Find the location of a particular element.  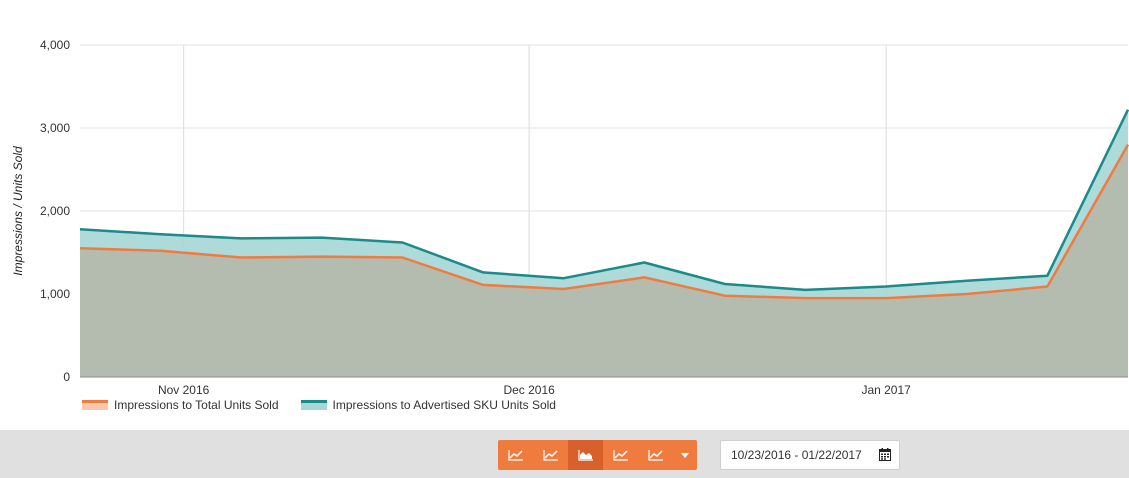

date-range-input: 10/23/2016 - 01/22/2017 is located at coordinates (810, 455).